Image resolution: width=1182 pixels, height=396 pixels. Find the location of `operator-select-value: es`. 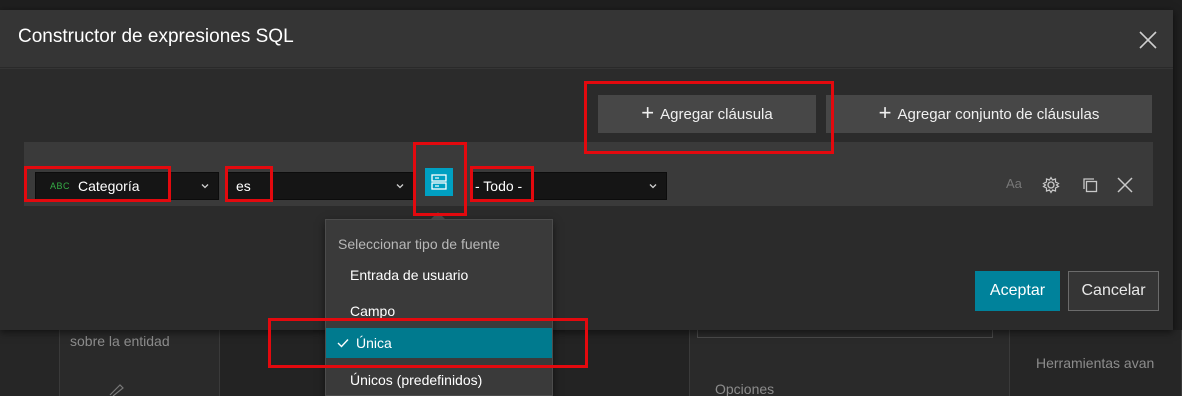

operator-select-value: es is located at coordinates (243, 186).